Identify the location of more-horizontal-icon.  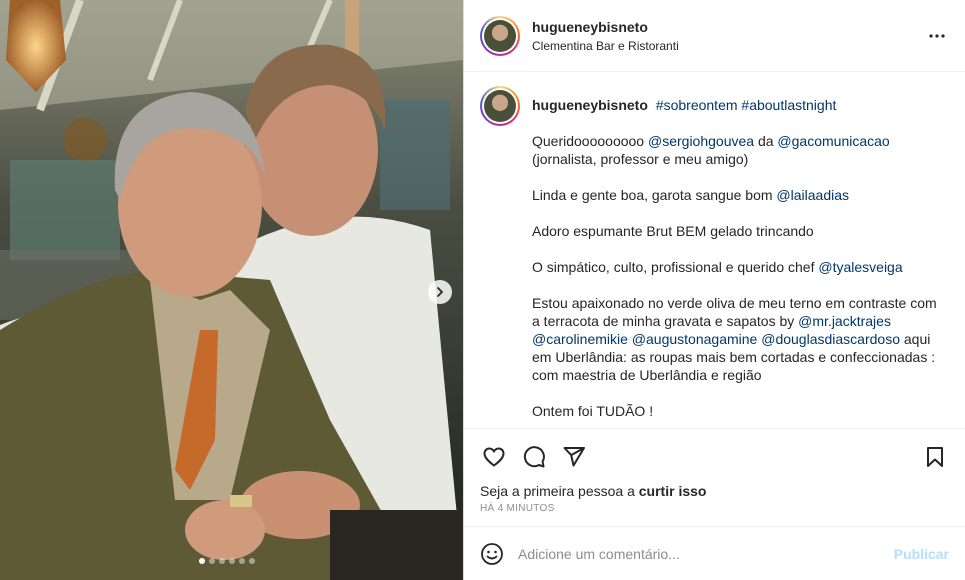
(937, 35).